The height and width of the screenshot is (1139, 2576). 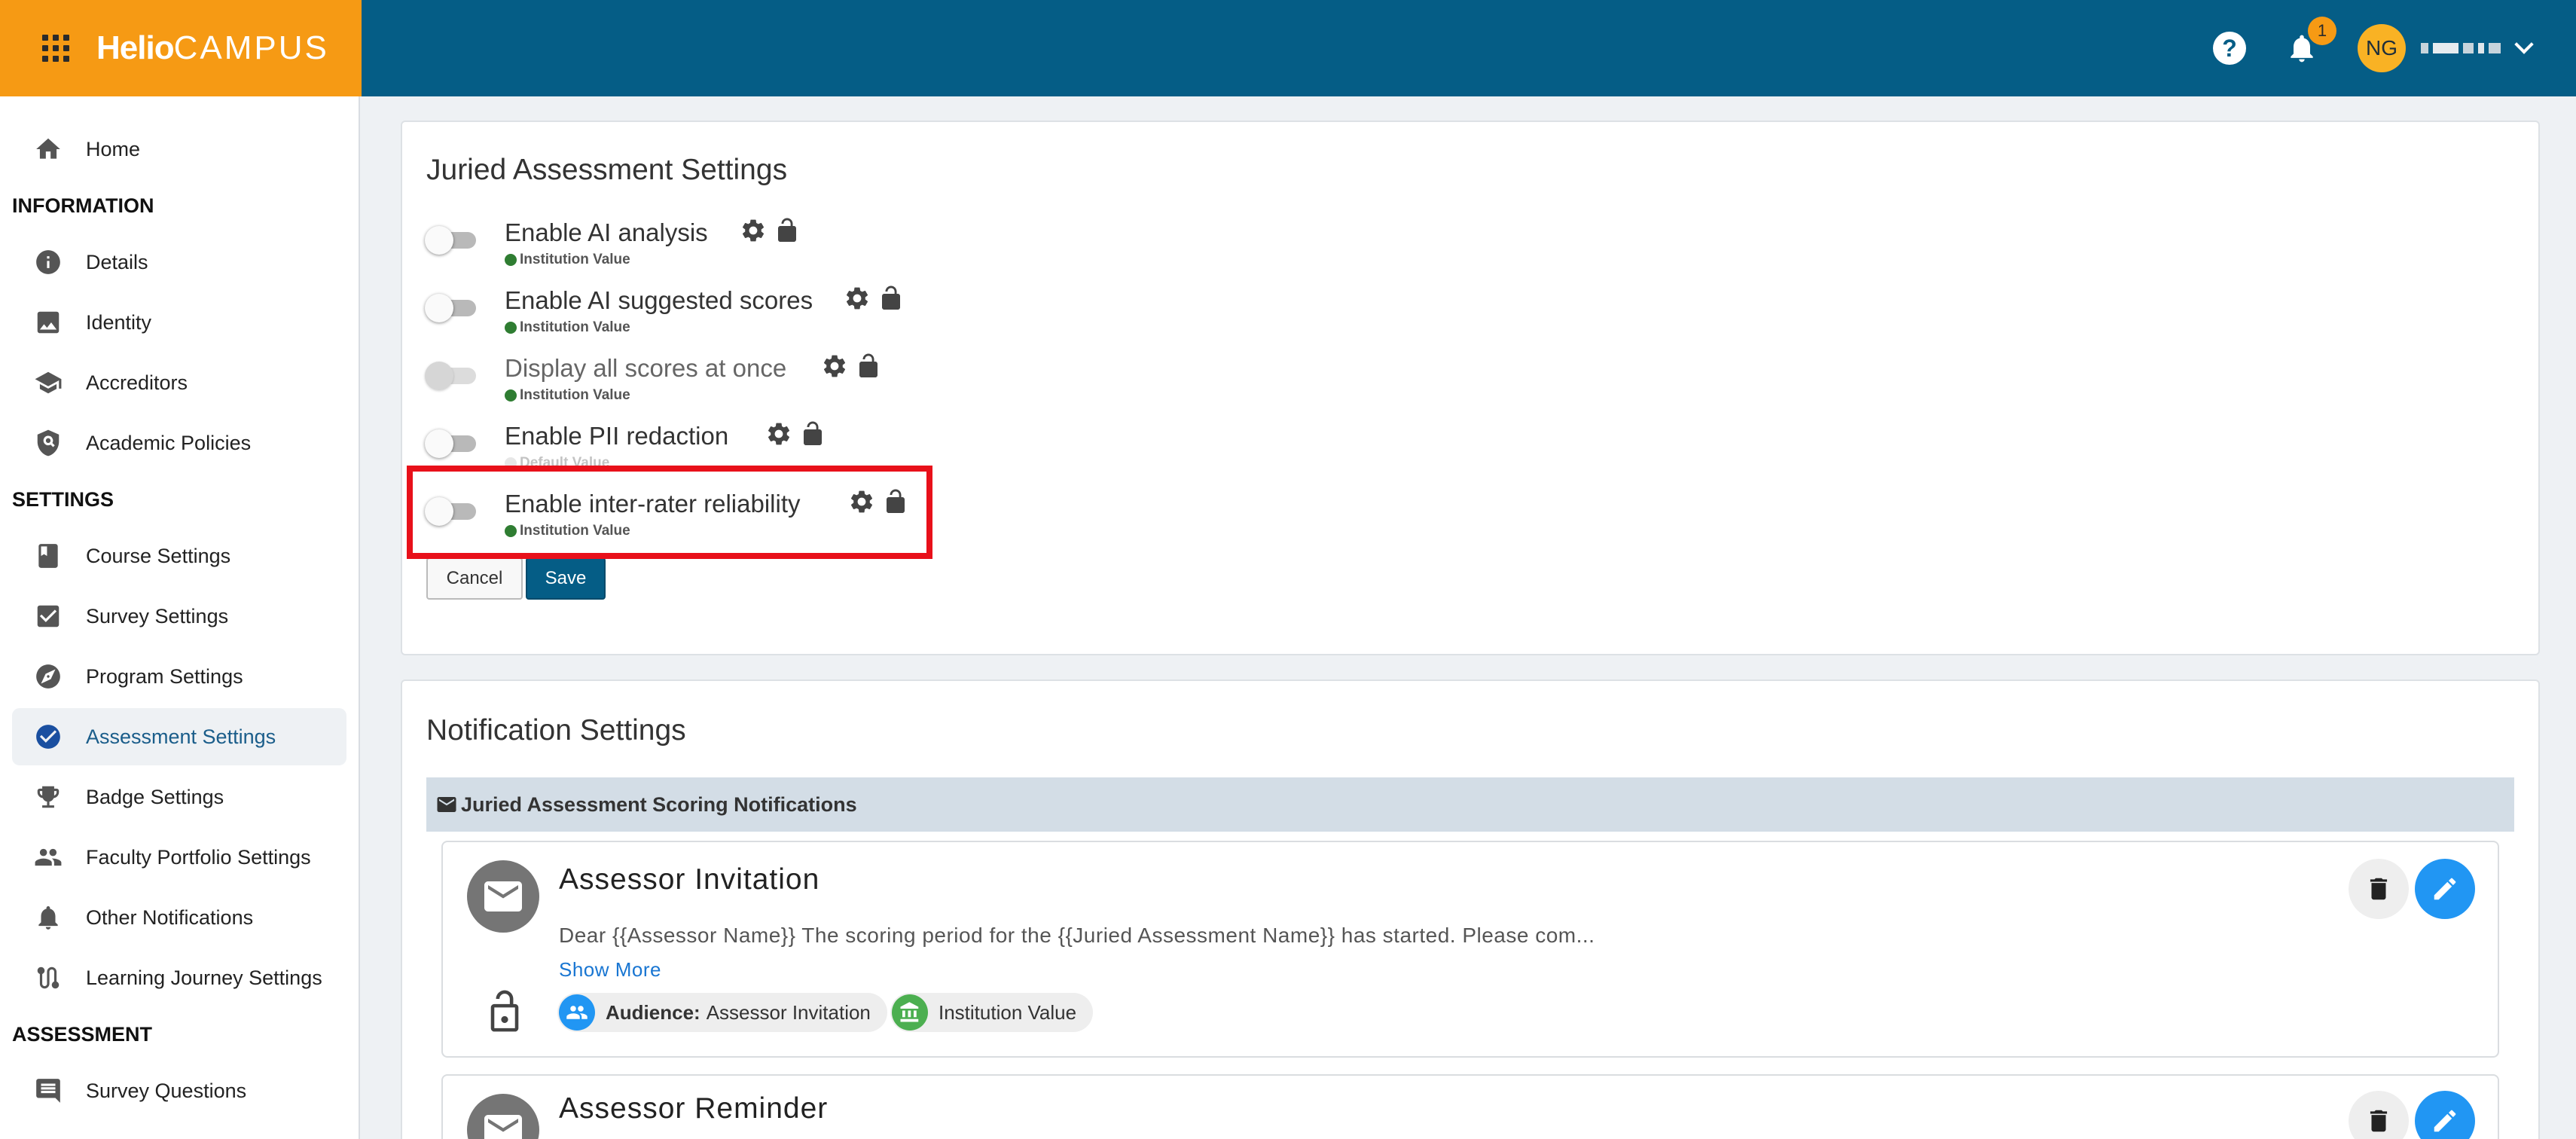 What do you see at coordinates (452, 443) in the screenshot?
I see `pii-redaction-toggle` at bounding box center [452, 443].